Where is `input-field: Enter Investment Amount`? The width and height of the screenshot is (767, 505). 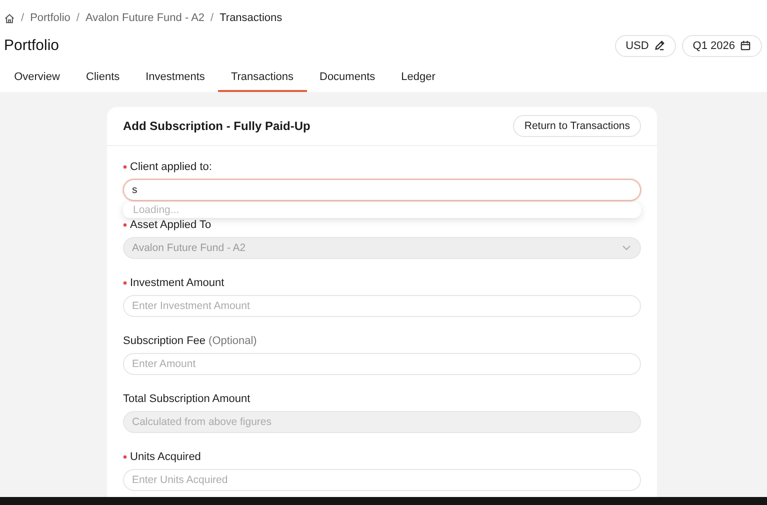
input-field: Enter Investment Amount is located at coordinates (382, 306).